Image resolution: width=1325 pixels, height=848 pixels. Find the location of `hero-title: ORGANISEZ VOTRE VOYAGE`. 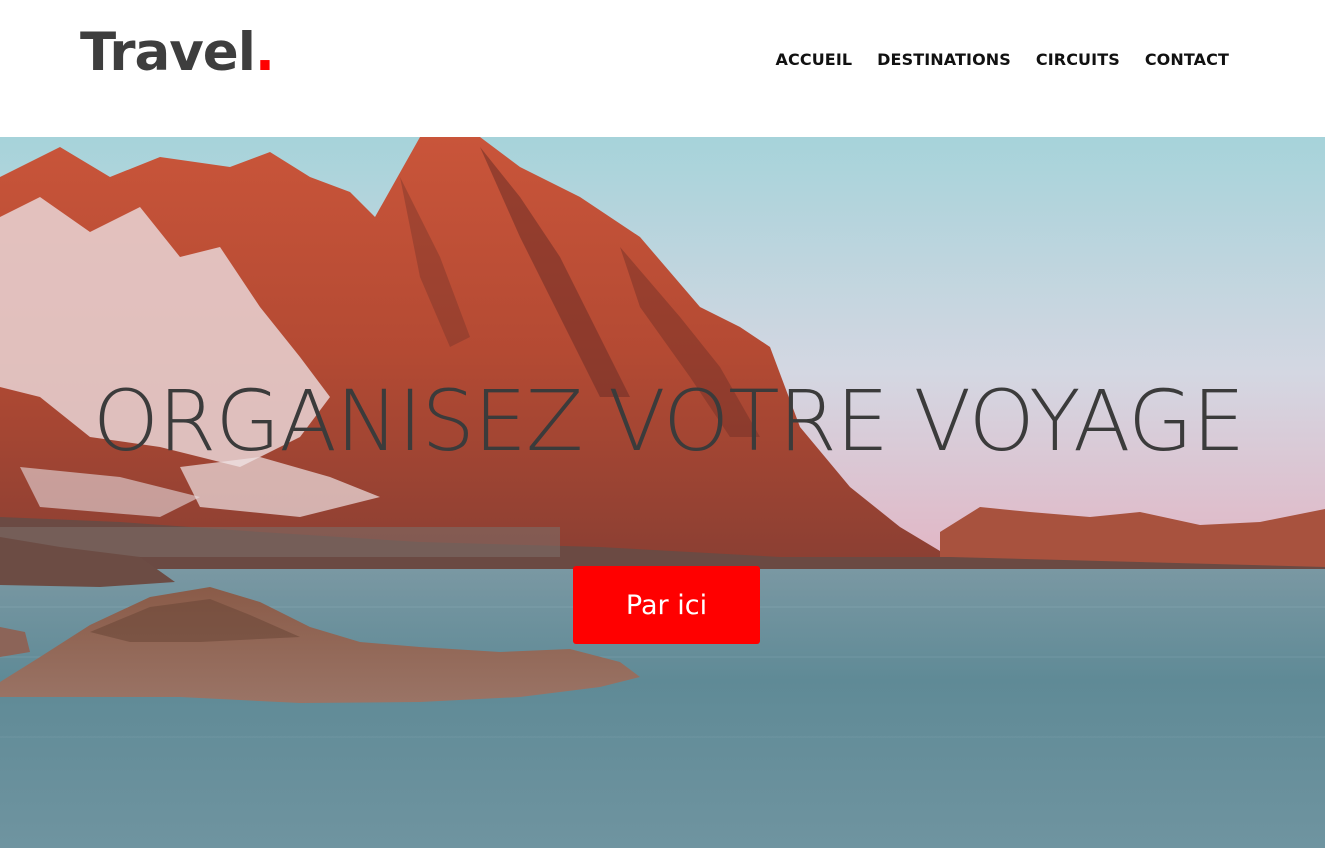

hero-title: ORGANISEZ VOTRE VOYAGE is located at coordinates (668, 421).